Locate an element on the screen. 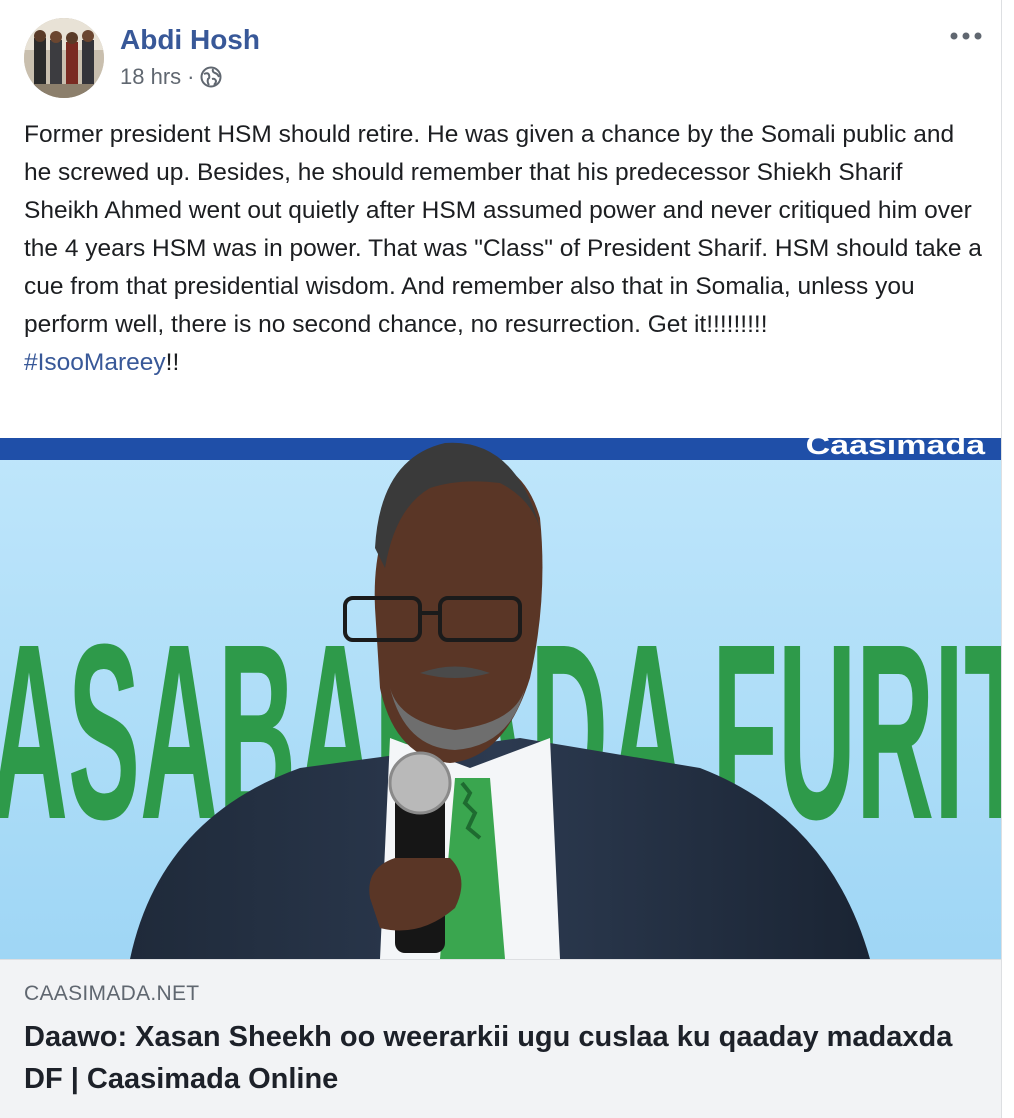 The width and height of the screenshot is (1014, 1118). avatar-photo is located at coordinates (64, 58).